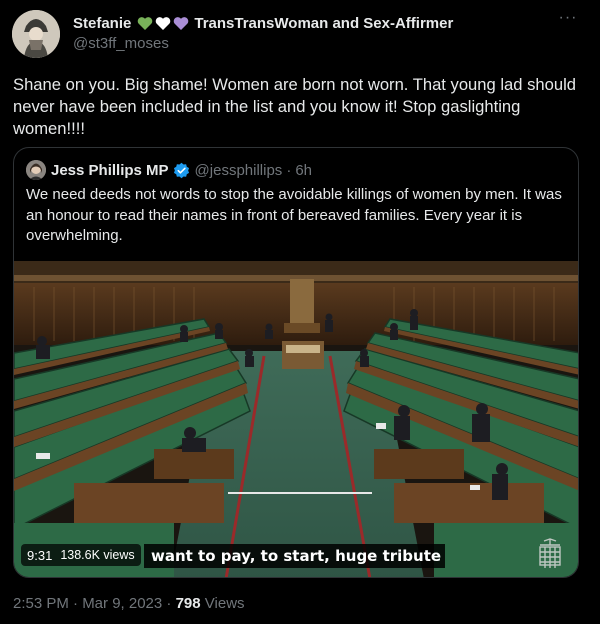  Describe the element at coordinates (36, 34) in the screenshot. I see `author-avatar` at that location.